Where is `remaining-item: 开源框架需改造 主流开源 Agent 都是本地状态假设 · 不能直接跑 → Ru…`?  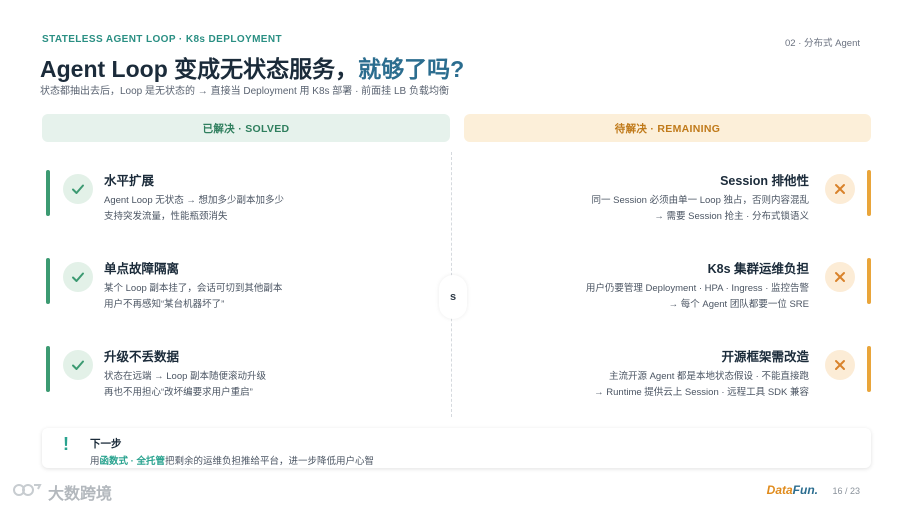 remaining-item: 开源框架需改造 主流开源 Agent 都是本地状态假设 · 不能直接跑 → Ru… is located at coordinates (666, 377).